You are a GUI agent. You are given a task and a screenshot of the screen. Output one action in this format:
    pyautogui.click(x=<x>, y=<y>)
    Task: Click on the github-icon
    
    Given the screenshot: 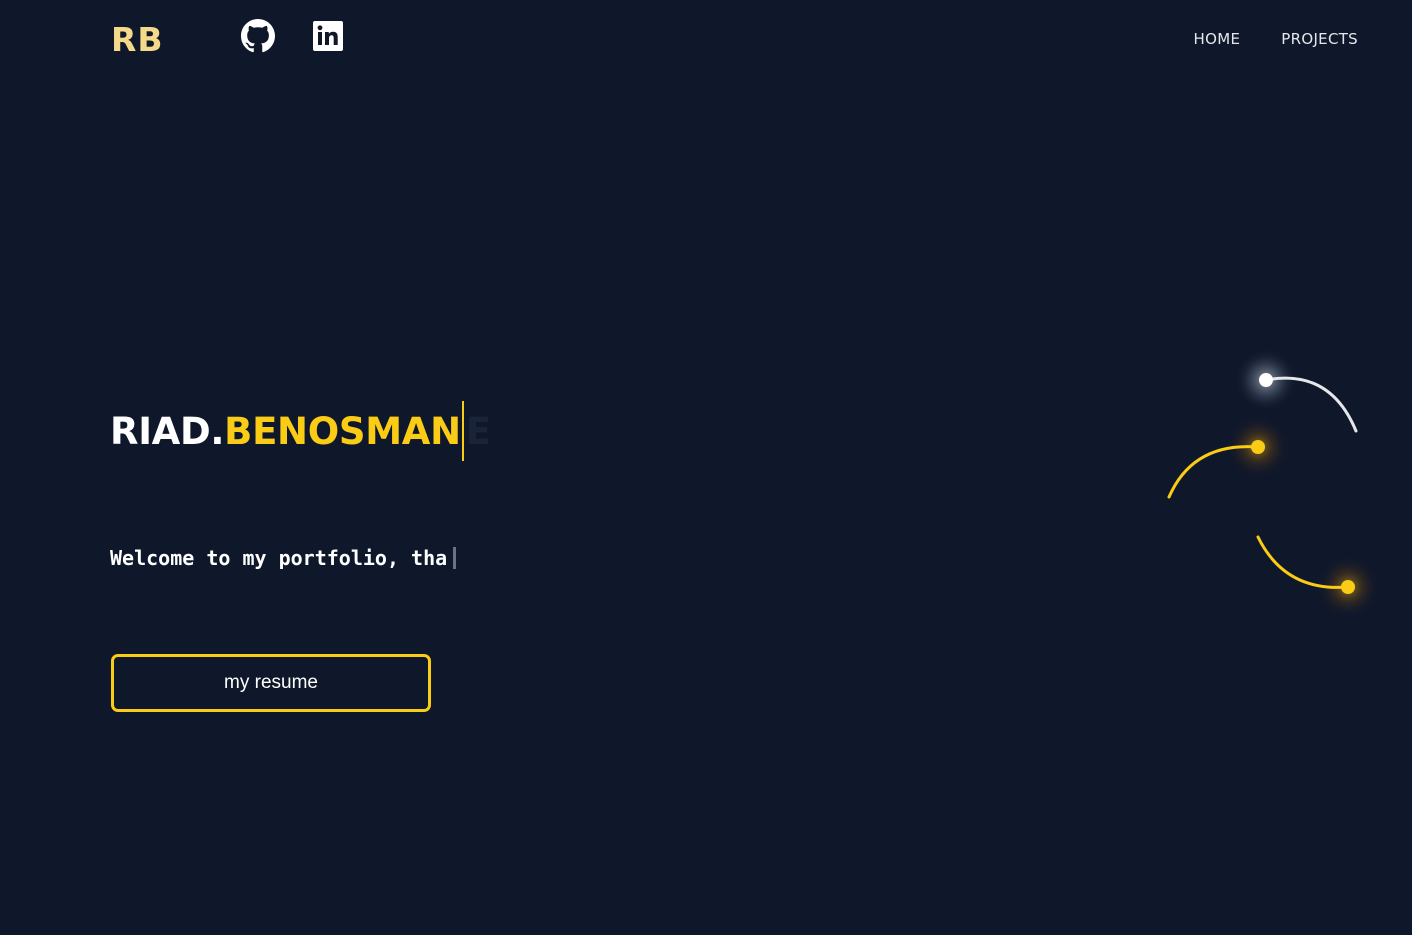 What is the action you would take?
    pyautogui.click(x=258, y=36)
    